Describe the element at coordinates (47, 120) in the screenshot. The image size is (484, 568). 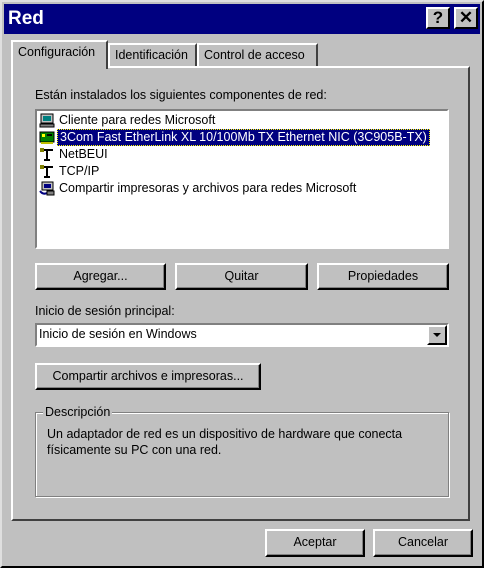
I see `network-client-icon` at that location.